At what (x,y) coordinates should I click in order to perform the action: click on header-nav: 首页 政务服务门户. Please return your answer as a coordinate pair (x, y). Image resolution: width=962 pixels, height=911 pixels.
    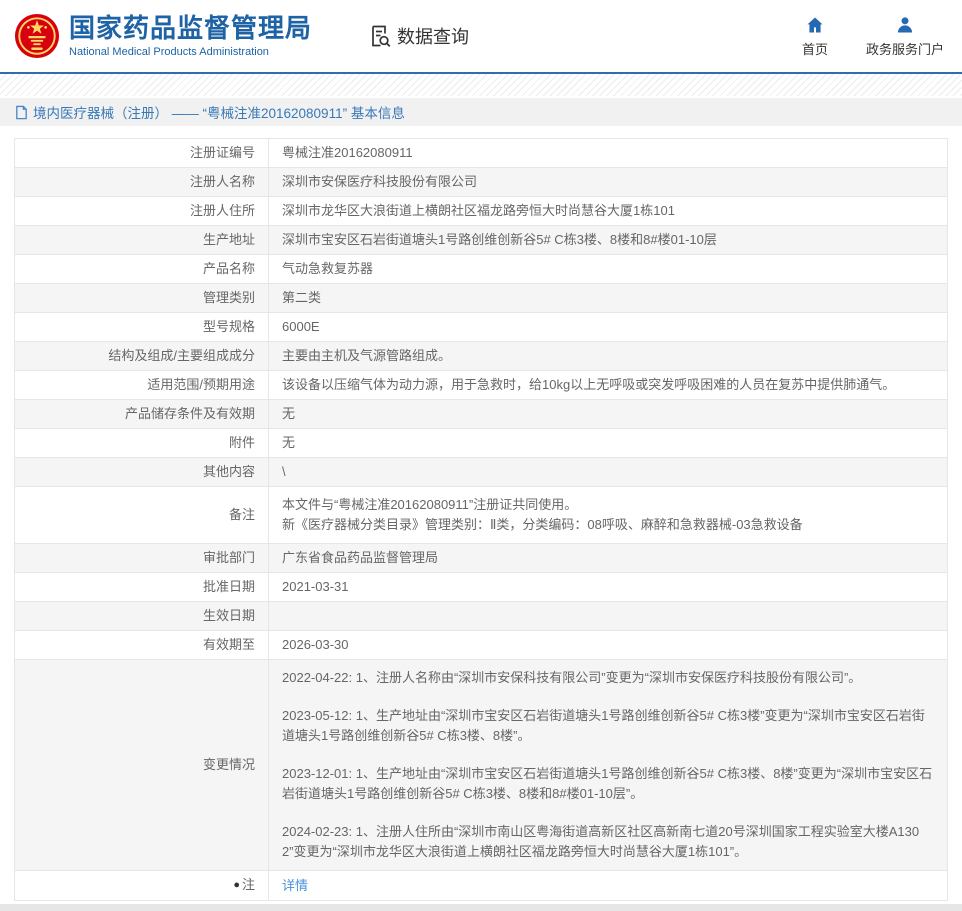
    Looking at the image, I should click on (873, 36).